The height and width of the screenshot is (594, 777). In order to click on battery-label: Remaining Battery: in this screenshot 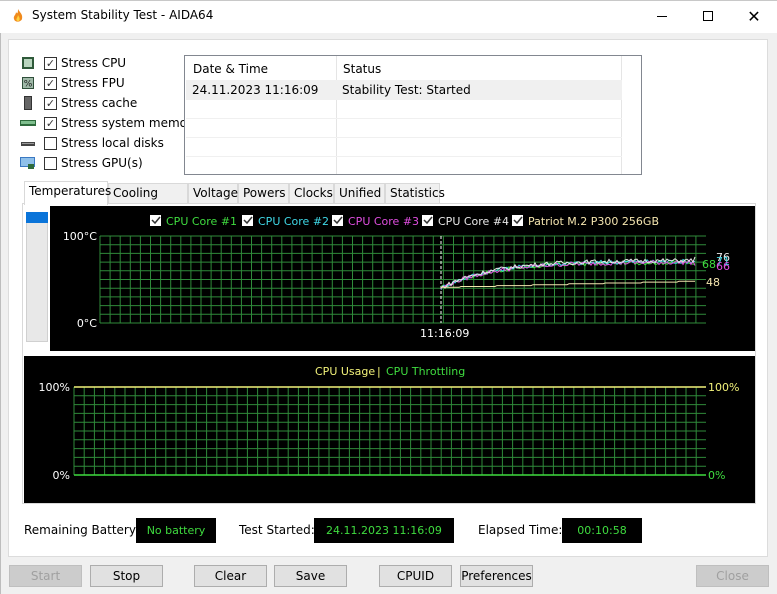, I will do `click(82, 530)`.